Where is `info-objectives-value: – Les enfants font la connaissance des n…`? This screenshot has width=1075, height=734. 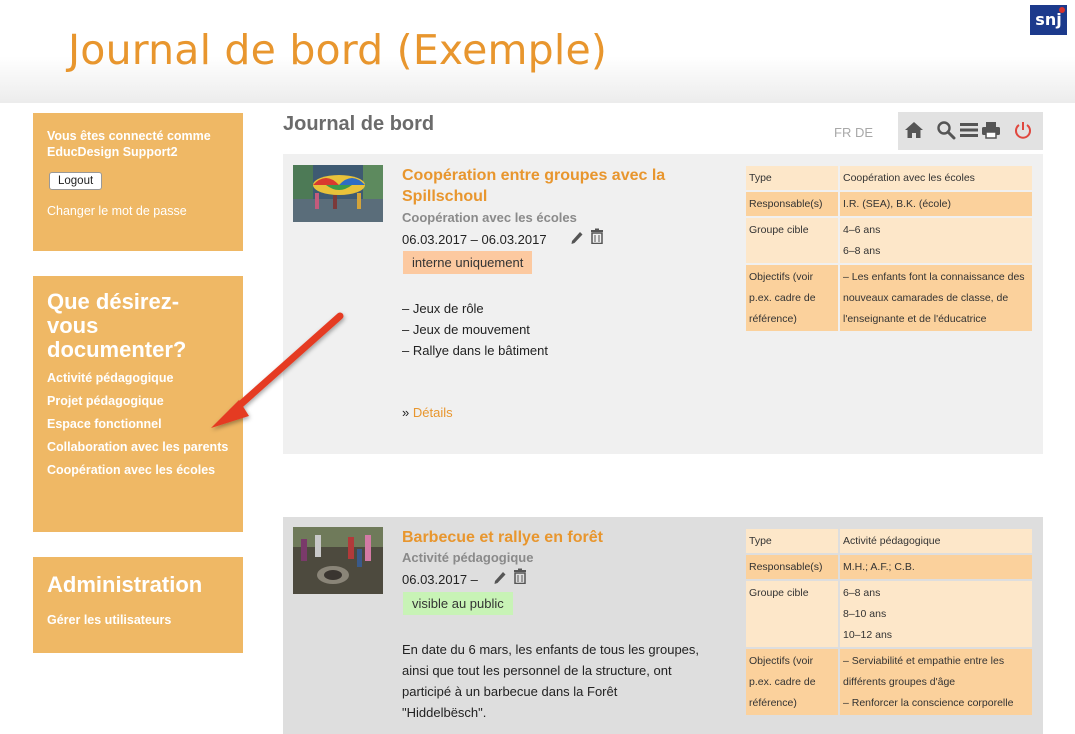 info-objectives-value: – Les enfants font la connaissance des n… is located at coordinates (936, 298).